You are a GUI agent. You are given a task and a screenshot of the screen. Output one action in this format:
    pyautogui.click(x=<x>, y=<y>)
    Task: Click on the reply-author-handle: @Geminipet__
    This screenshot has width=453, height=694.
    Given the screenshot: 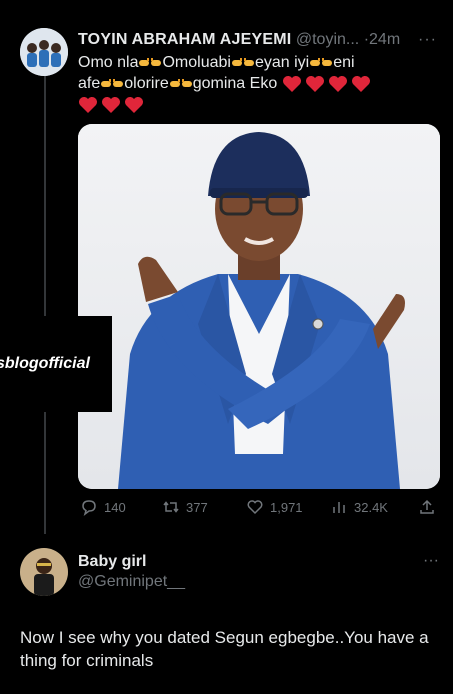 What is the action you would take?
    pyautogui.click(x=131, y=582)
    